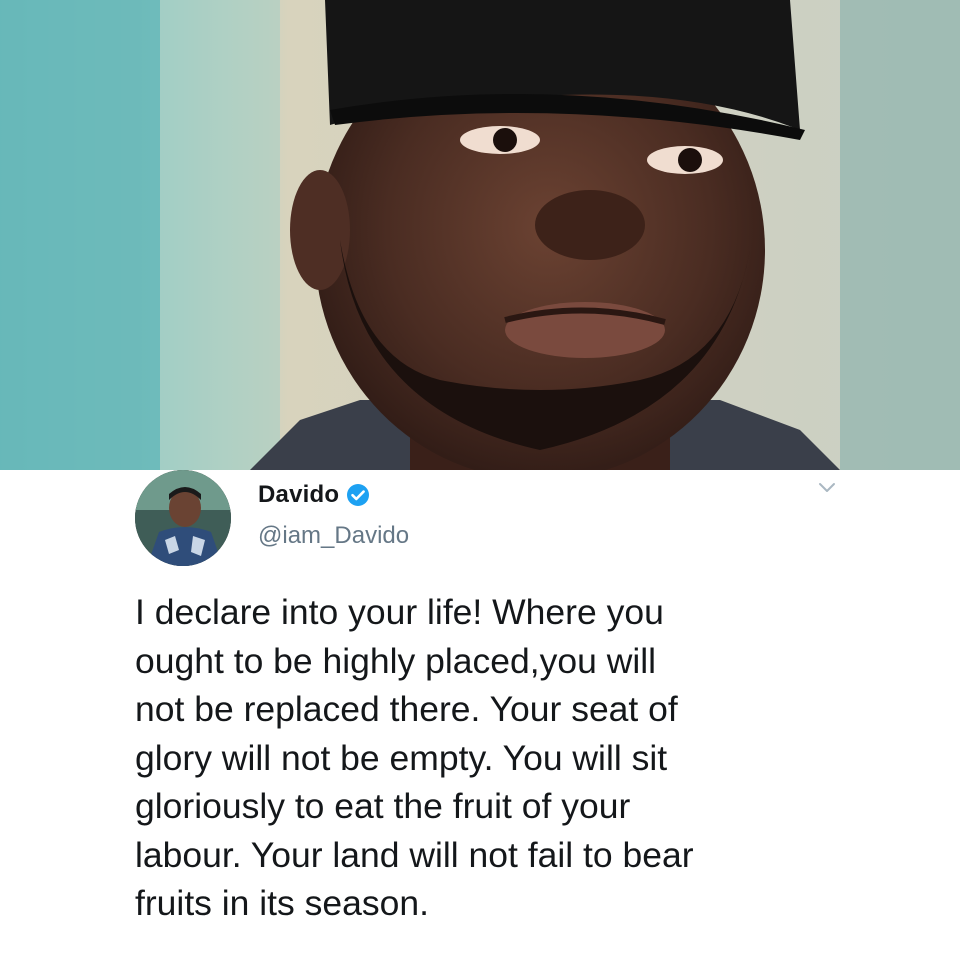 Image resolution: width=960 pixels, height=960 pixels. Describe the element at coordinates (358, 495) in the screenshot. I see `verified-badge-icon` at that location.